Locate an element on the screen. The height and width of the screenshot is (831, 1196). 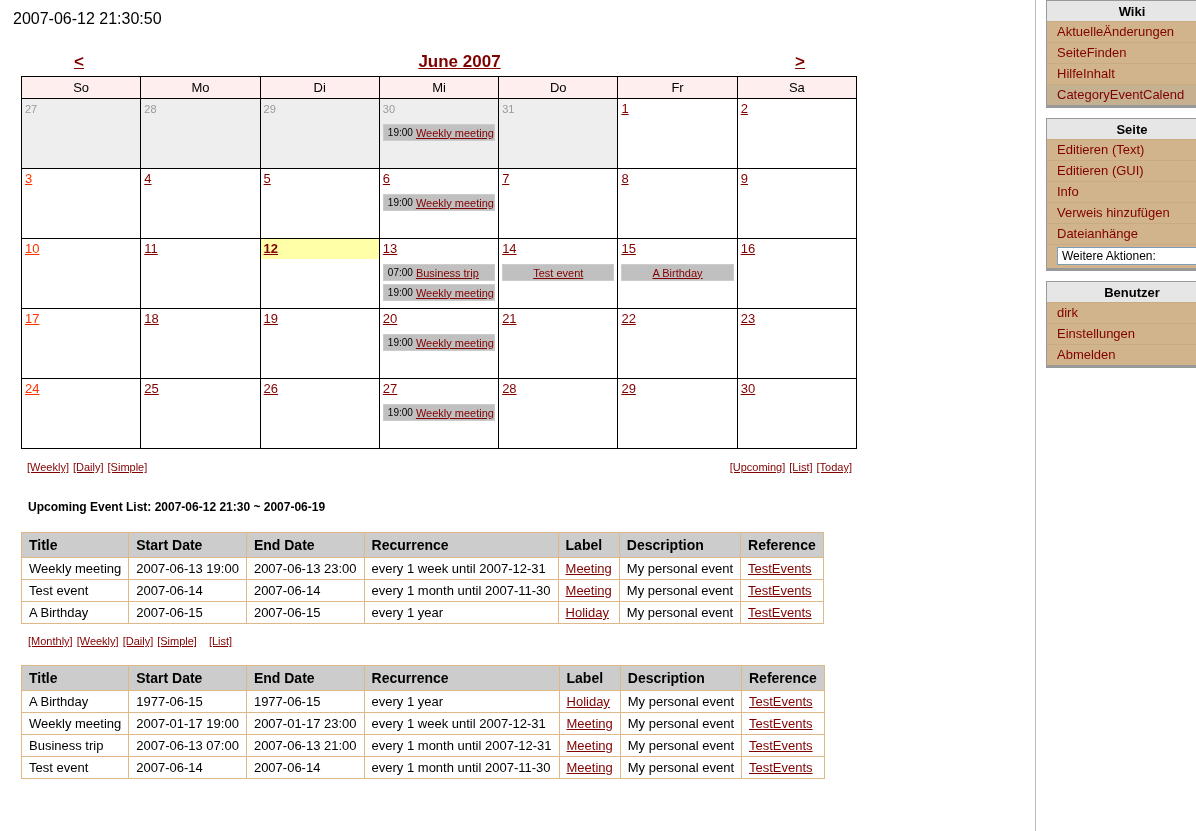
day-number: 29 is located at coordinates (269, 109).